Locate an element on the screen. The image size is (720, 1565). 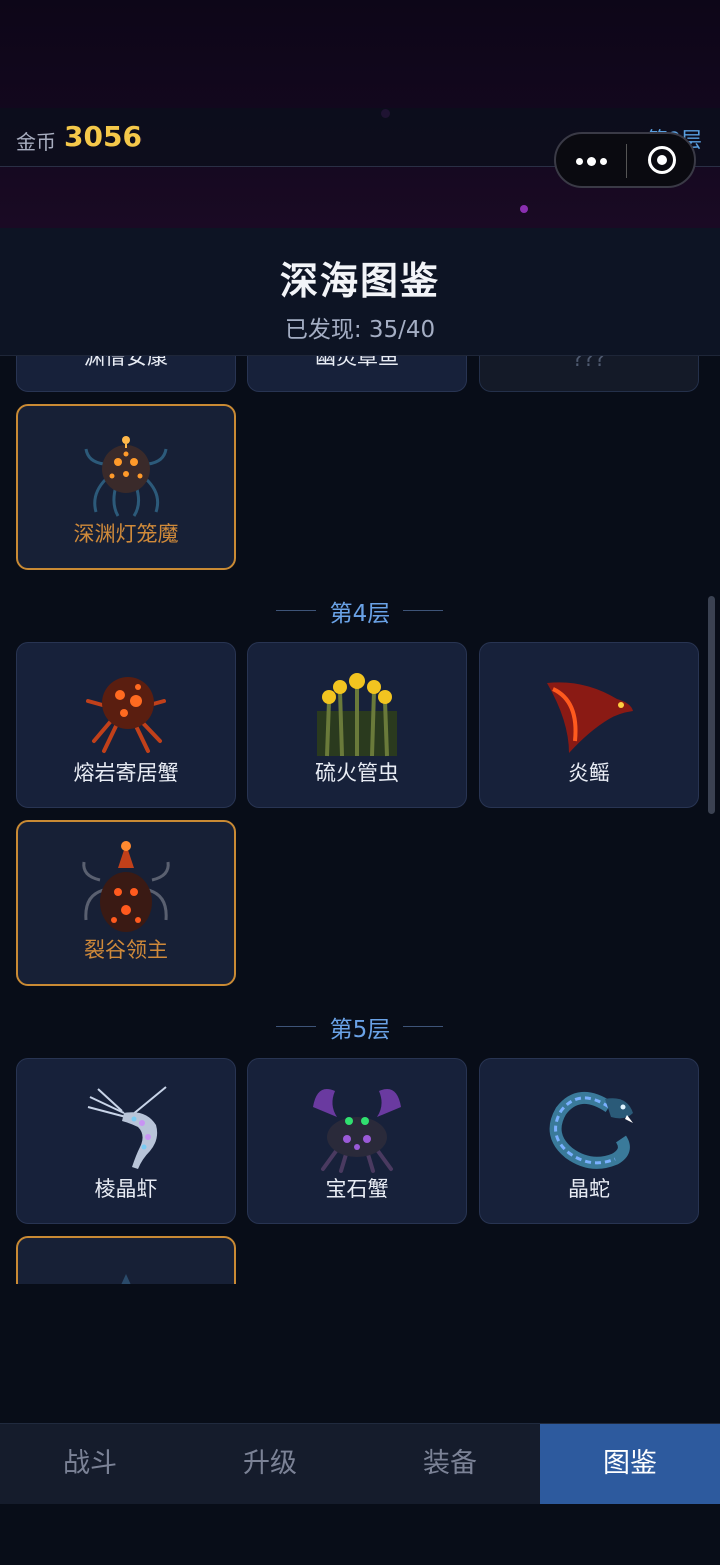
creature-name: 渊僧安康 is located at coordinates (126, 362).